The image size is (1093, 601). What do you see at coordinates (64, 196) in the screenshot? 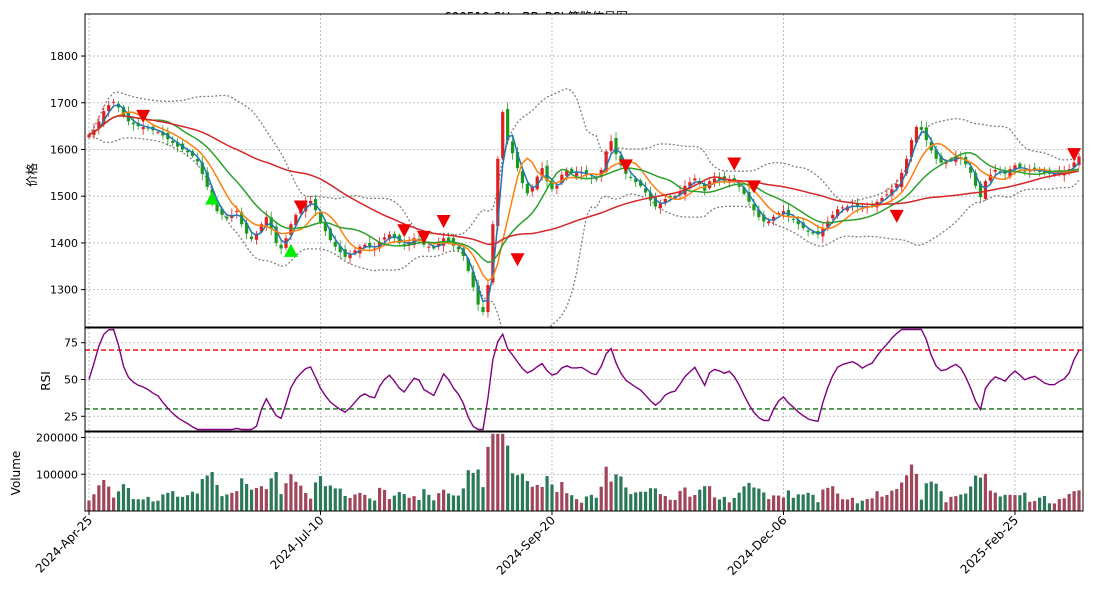
I see `price-ytick-label-2: 1500` at bounding box center [64, 196].